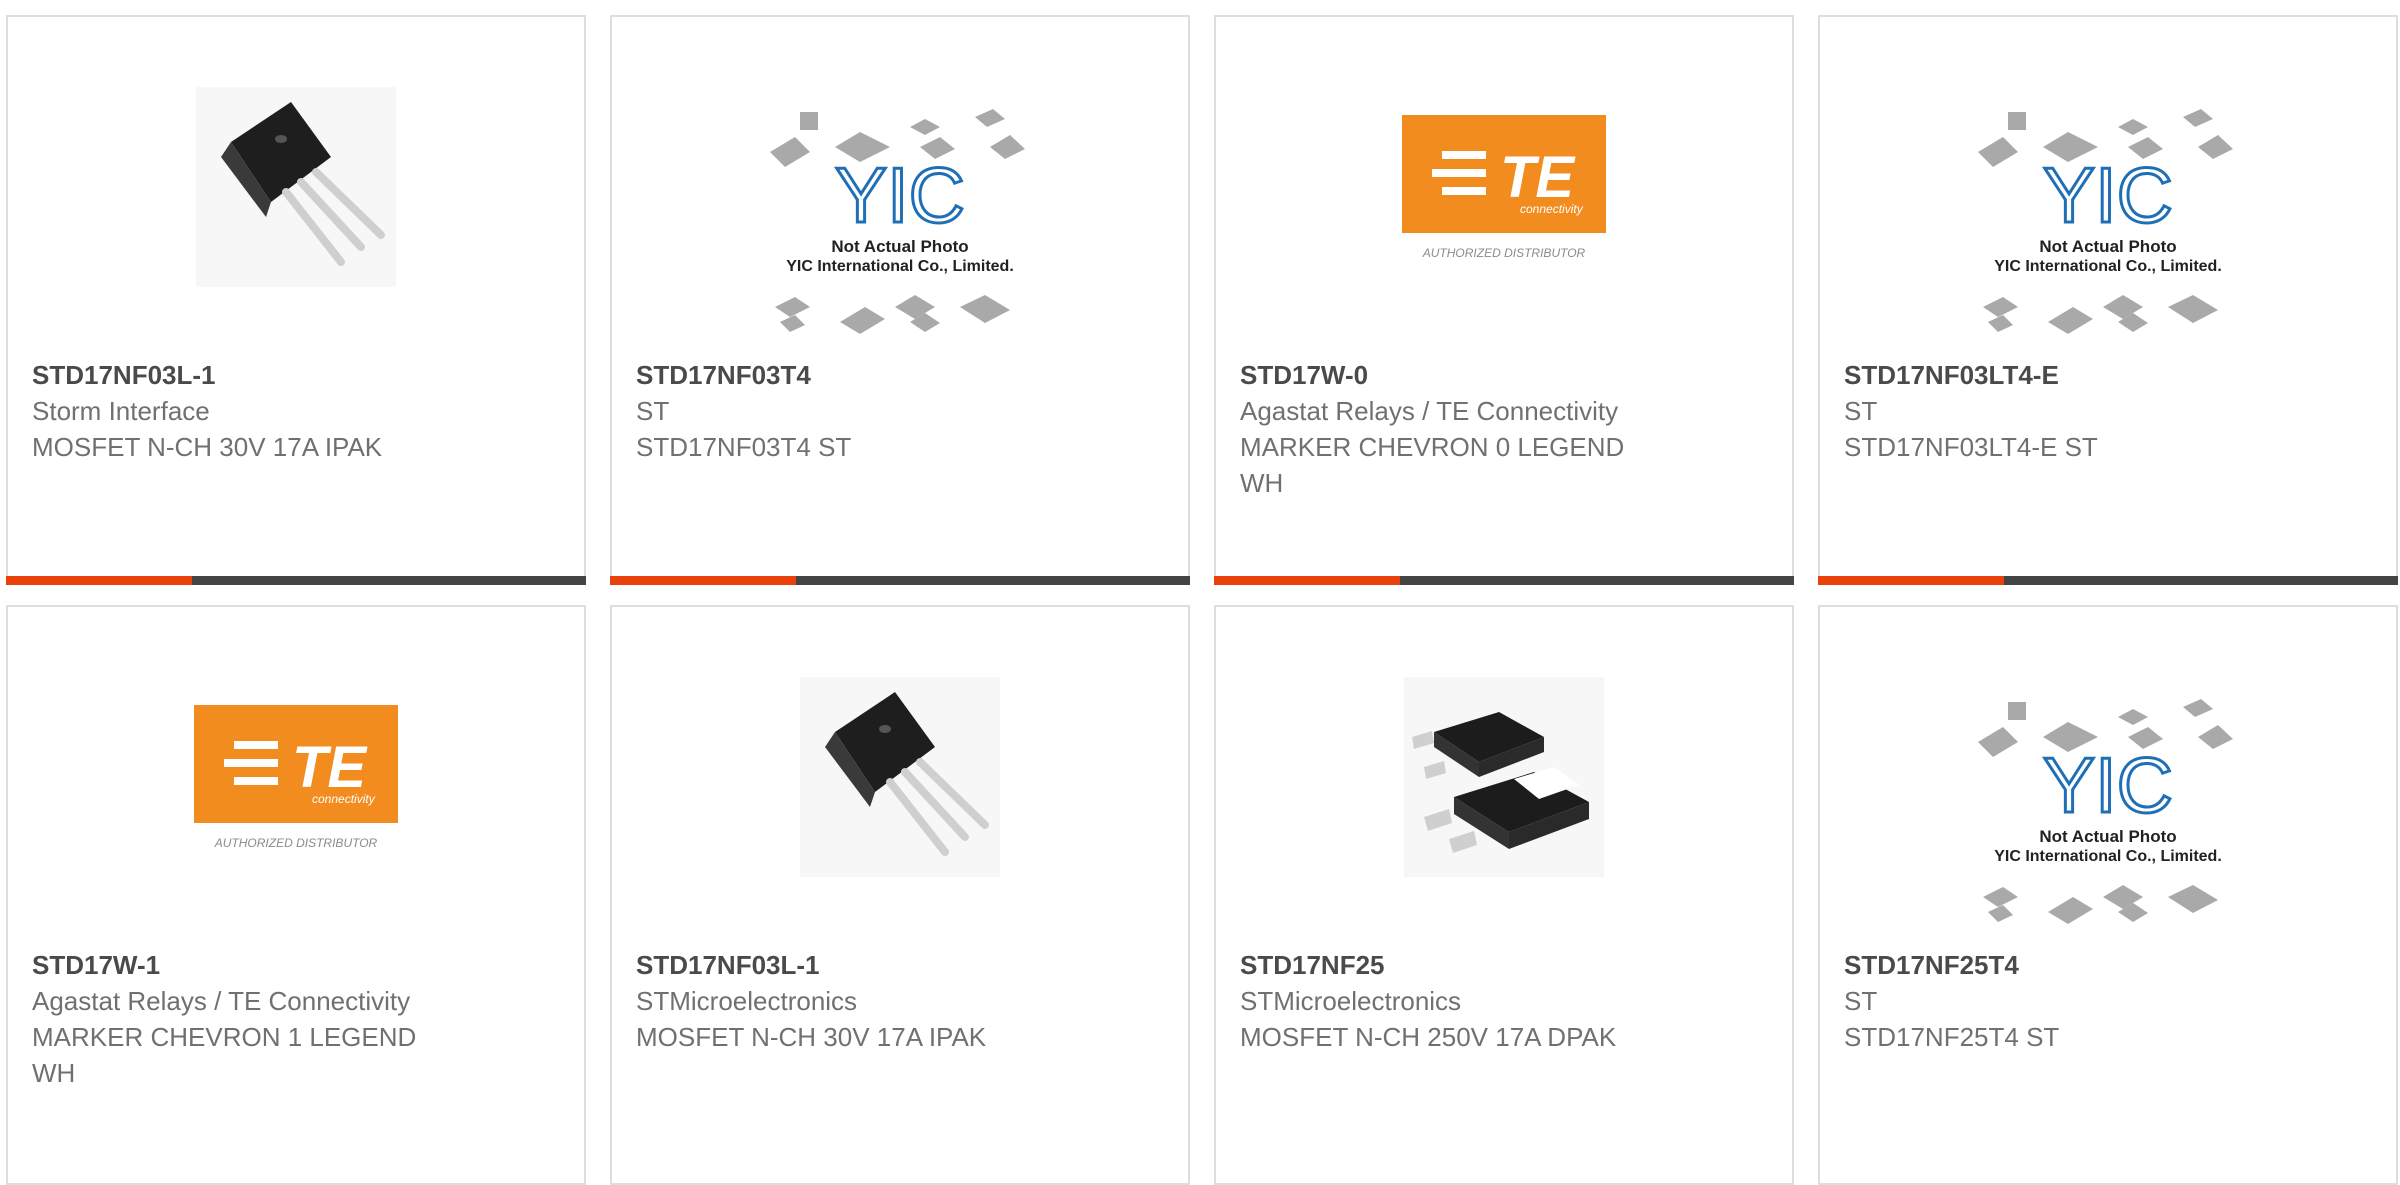  What do you see at coordinates (2108, 375) in the screenshot?
I see `part-number: STD17NF03LT4-E` at bounding box center [2108, 375].